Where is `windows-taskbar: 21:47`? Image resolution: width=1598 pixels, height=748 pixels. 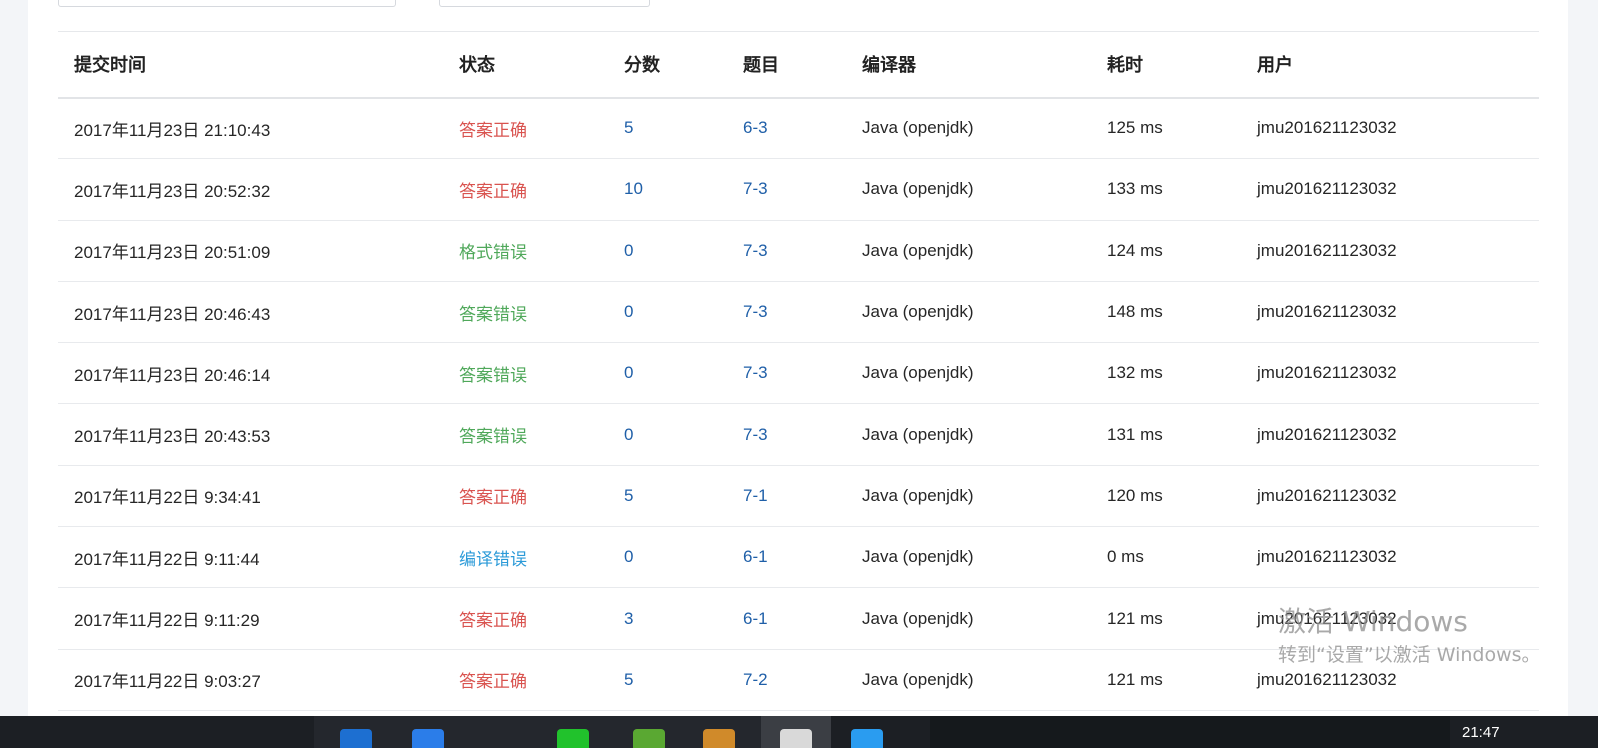
windows-taskbar: 21:47 is located at coordinates (799, 732).